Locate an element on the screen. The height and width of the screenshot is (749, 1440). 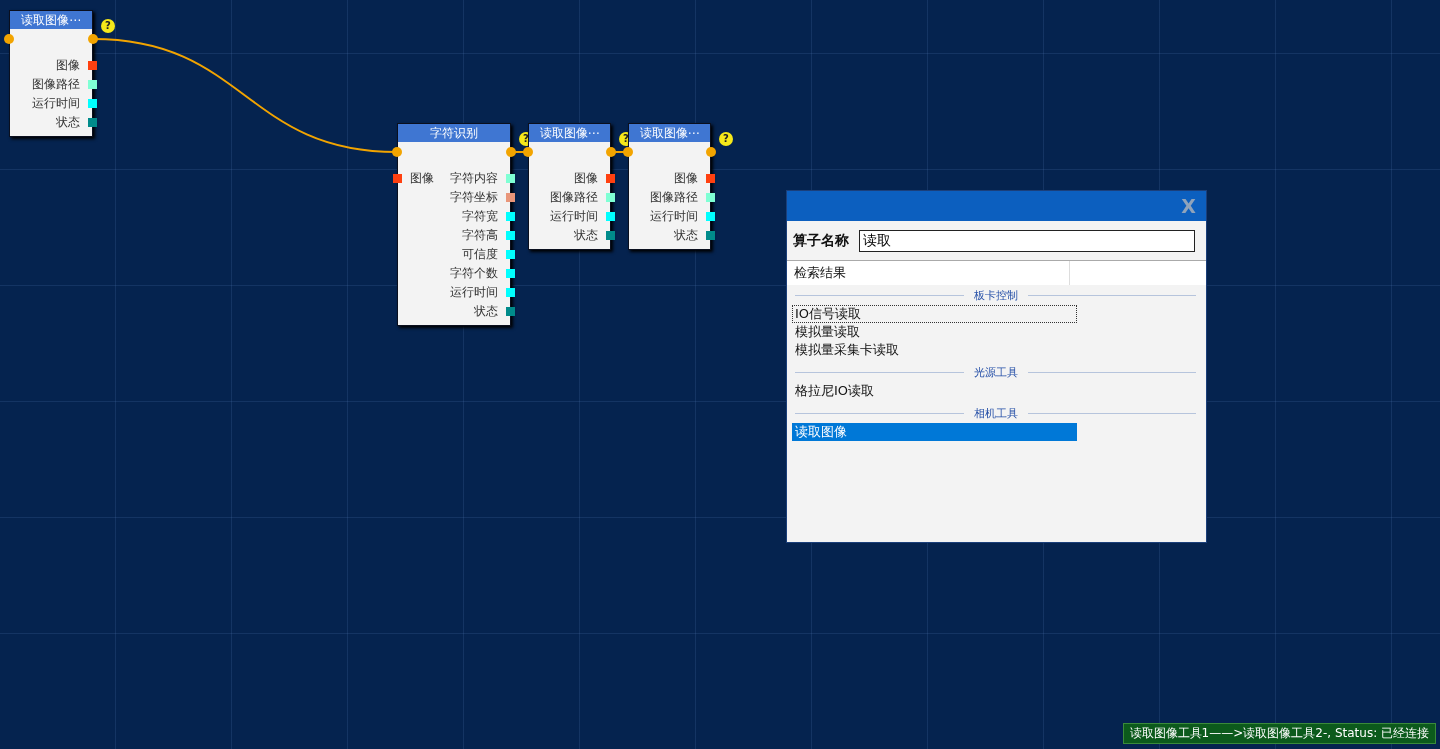
port-label: 可信度 is located at coordinates (480, 254).